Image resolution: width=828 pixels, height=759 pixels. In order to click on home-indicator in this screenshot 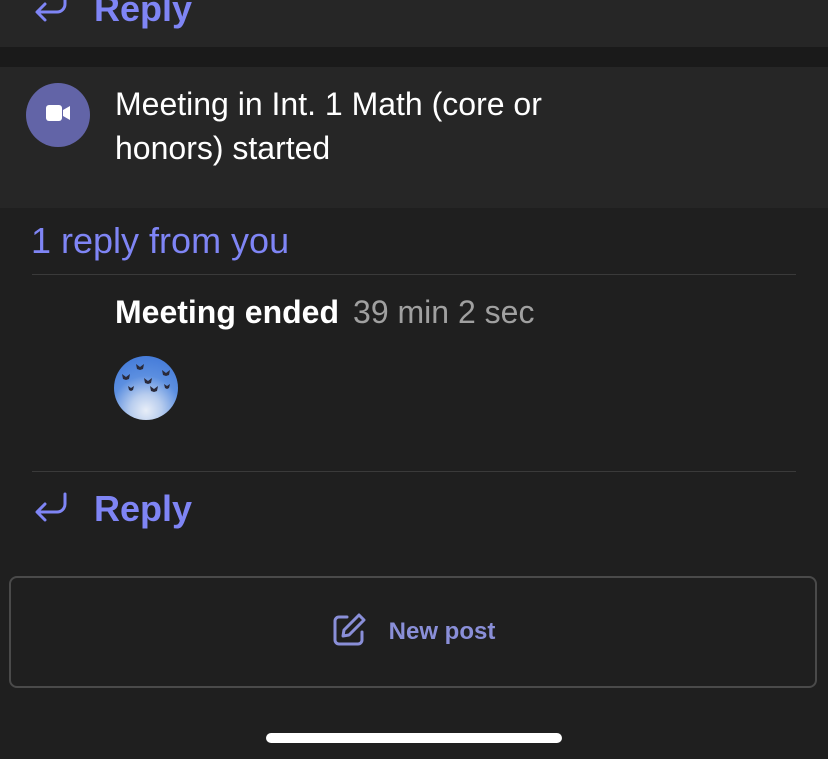, I will do `click(414, 738)`.